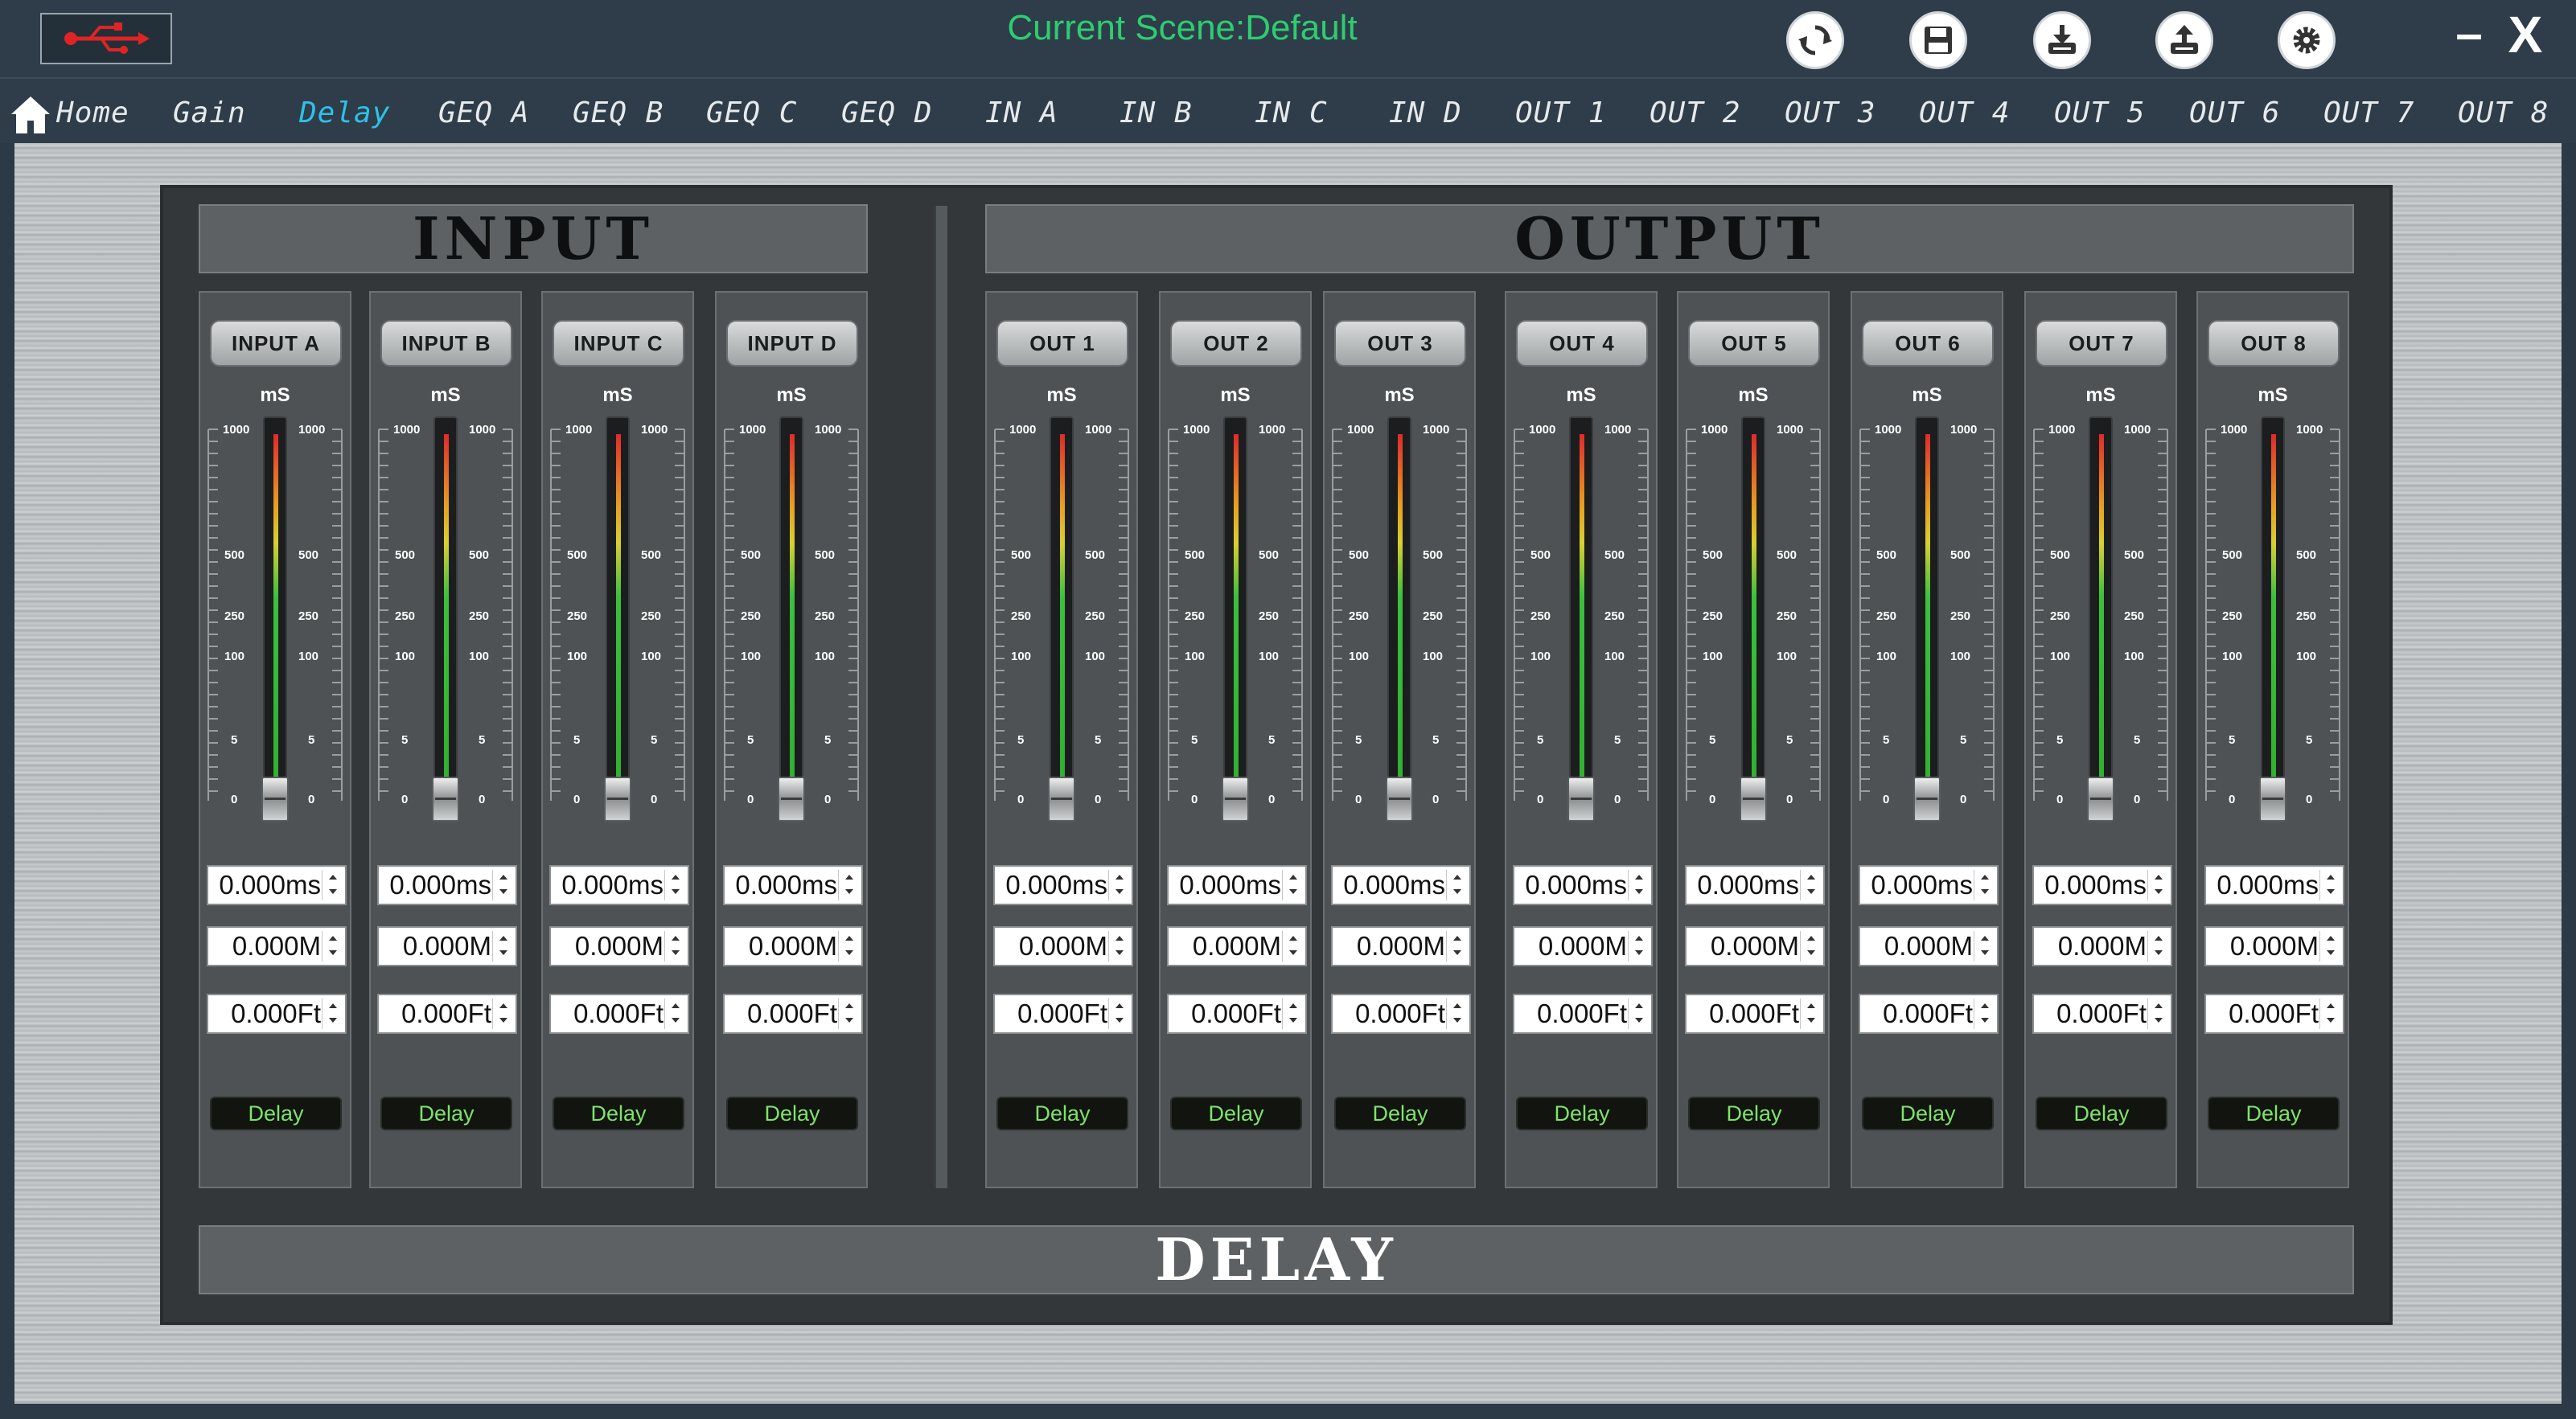 The image size is (2576, 1419). Describe the element at coordinates (1964, 113) in the screenshot. I see `tab-out-4: OUT 4` at that location.